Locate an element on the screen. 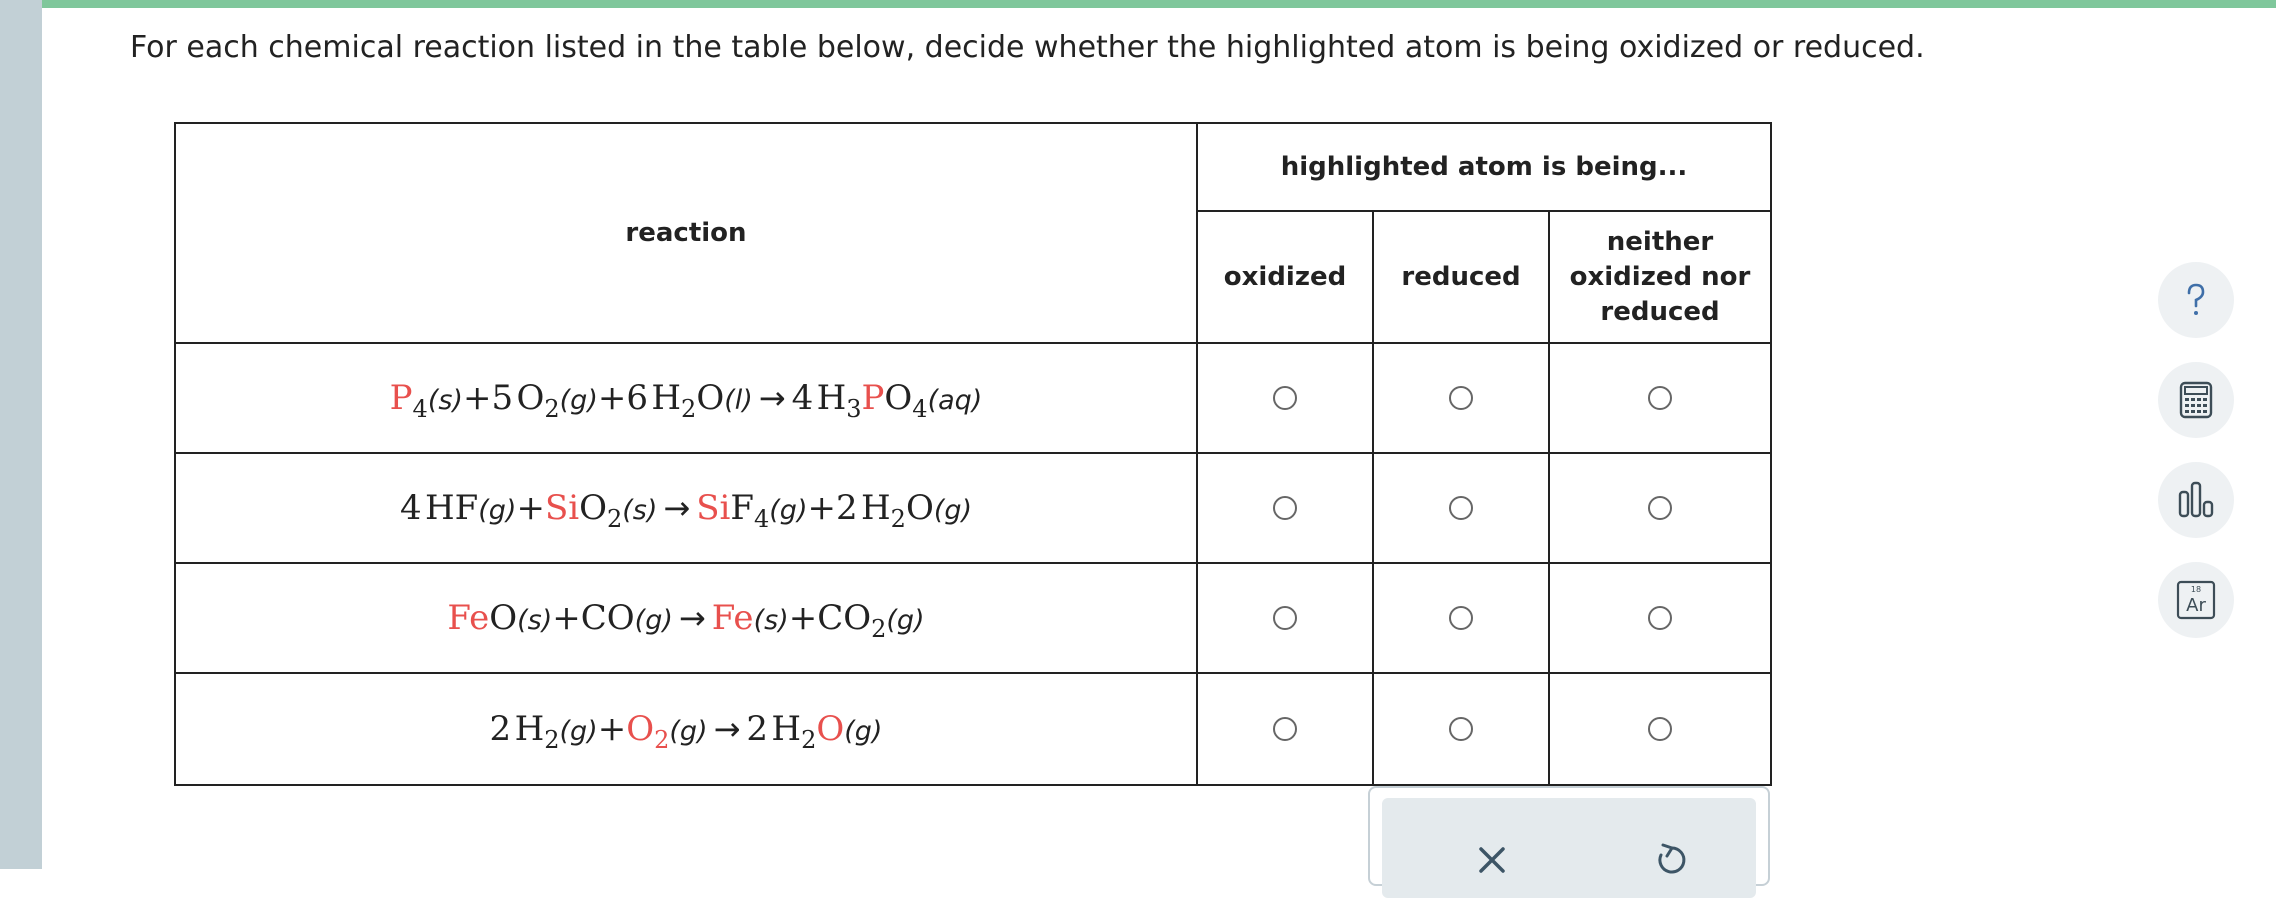 The height and width of the screenshot is (898, 2276). periodic-table-icon: 18 Ar is located at coordinates (2196, 600).